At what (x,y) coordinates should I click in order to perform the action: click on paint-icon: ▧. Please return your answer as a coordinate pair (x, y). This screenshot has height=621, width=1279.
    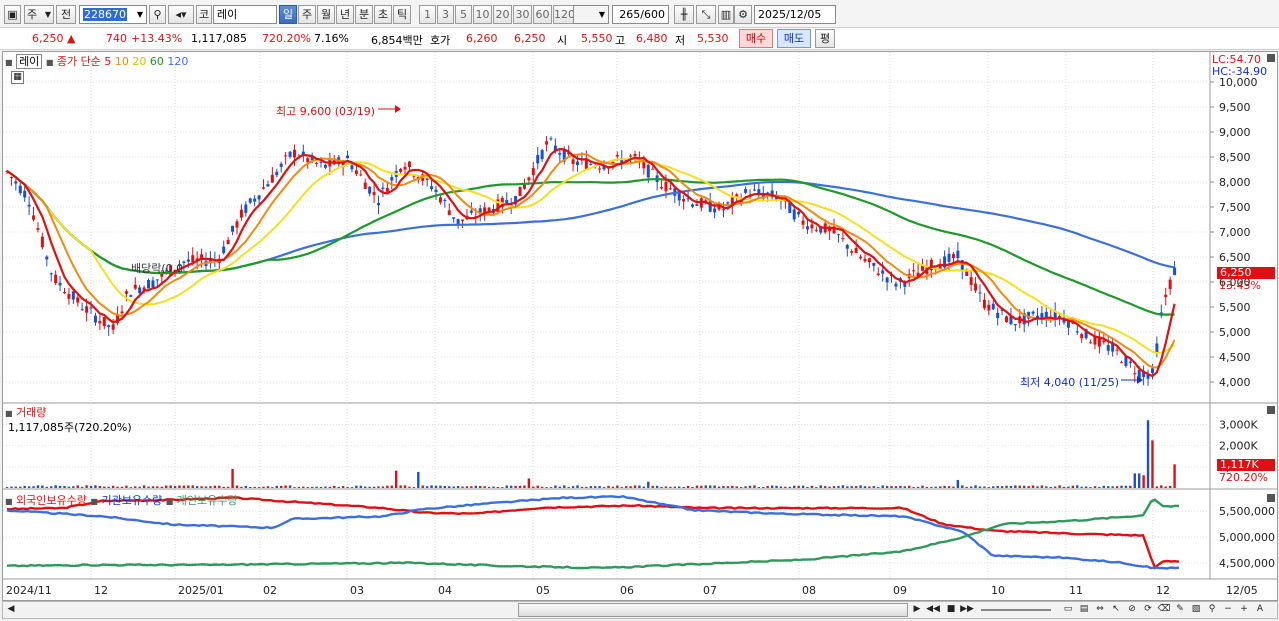
    Looking at the image, I should click on (1196, 610).